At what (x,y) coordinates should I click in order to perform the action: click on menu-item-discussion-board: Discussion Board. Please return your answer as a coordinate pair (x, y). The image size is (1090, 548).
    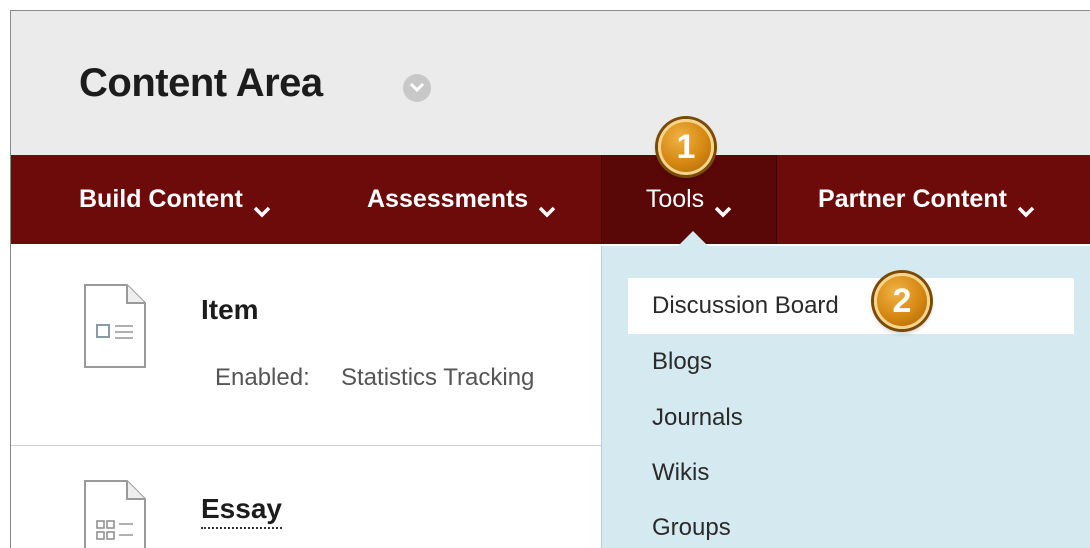
    Looking at the image, I should click on (851, 306).